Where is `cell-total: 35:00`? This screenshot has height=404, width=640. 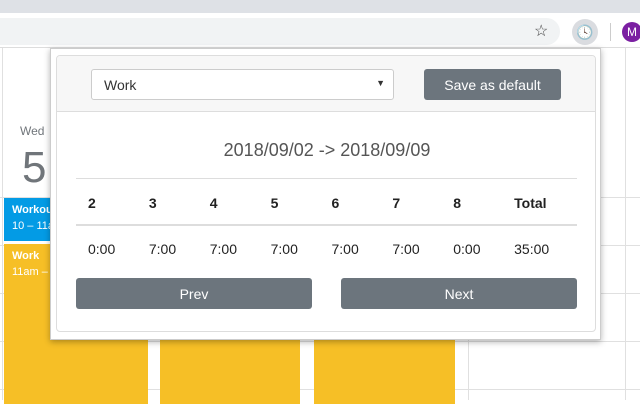 cell-total: 35:00 is located at coordinates (532, 249).